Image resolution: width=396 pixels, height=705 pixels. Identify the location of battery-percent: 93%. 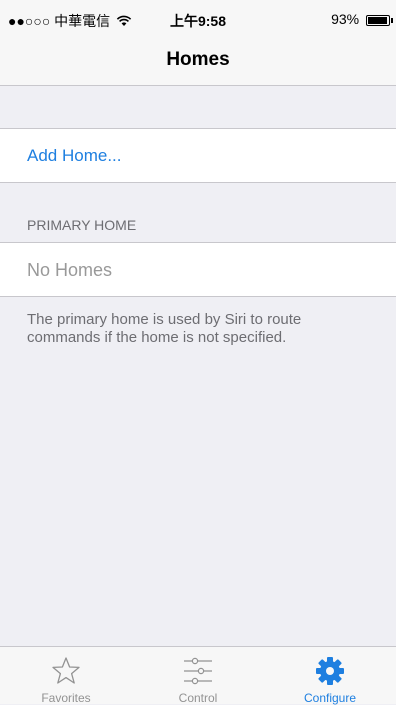
(345, 19).